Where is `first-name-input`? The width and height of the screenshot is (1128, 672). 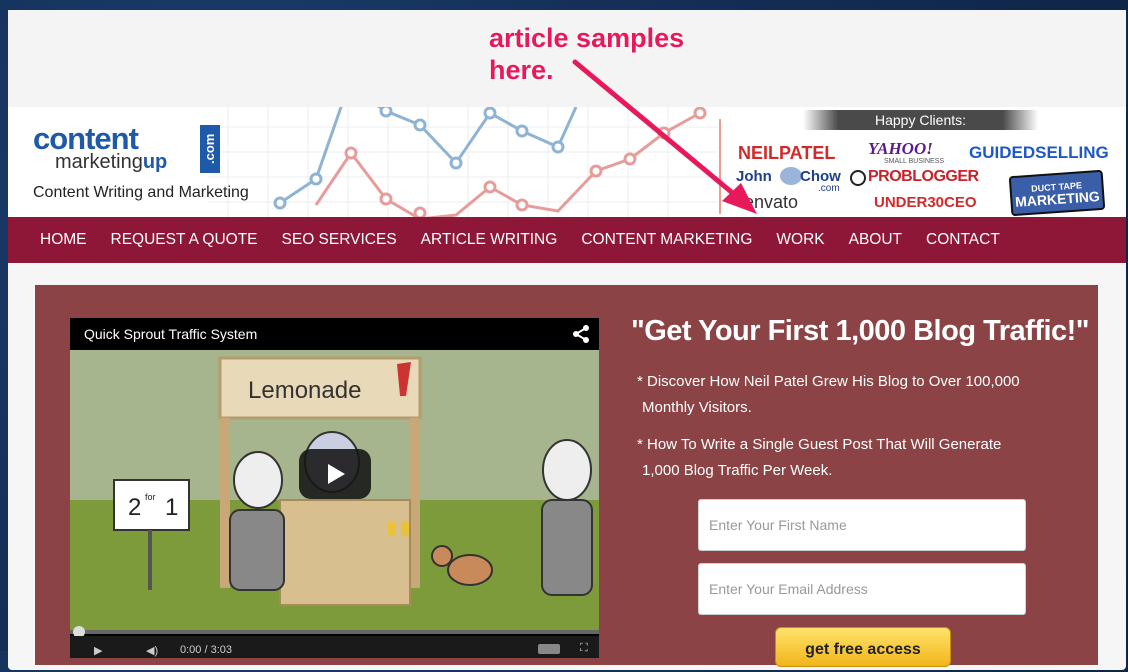 first-name-input is located at coordinates (862, 525).